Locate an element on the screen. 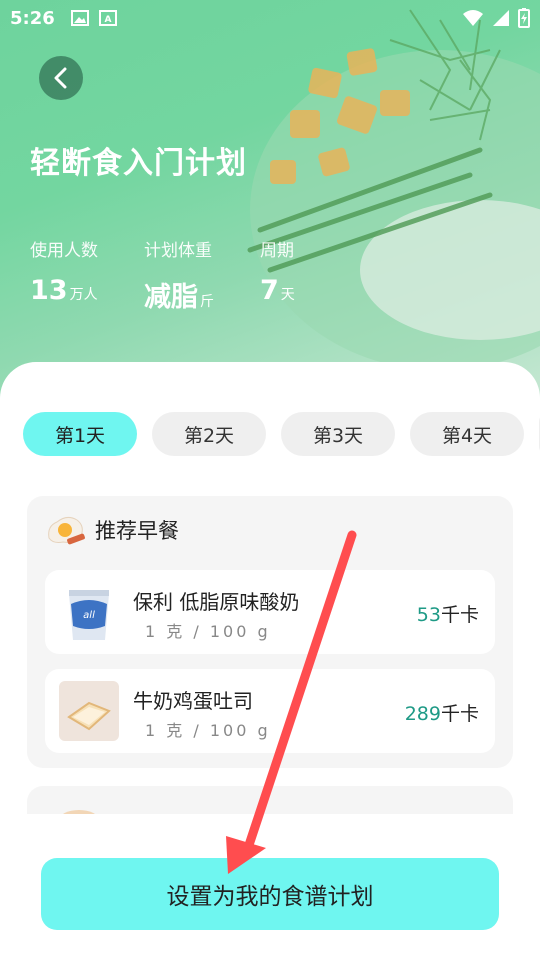 The height and width of the screenshot is (960, 540). status-bar: 5:26 A is located at coordinates (270, 18).